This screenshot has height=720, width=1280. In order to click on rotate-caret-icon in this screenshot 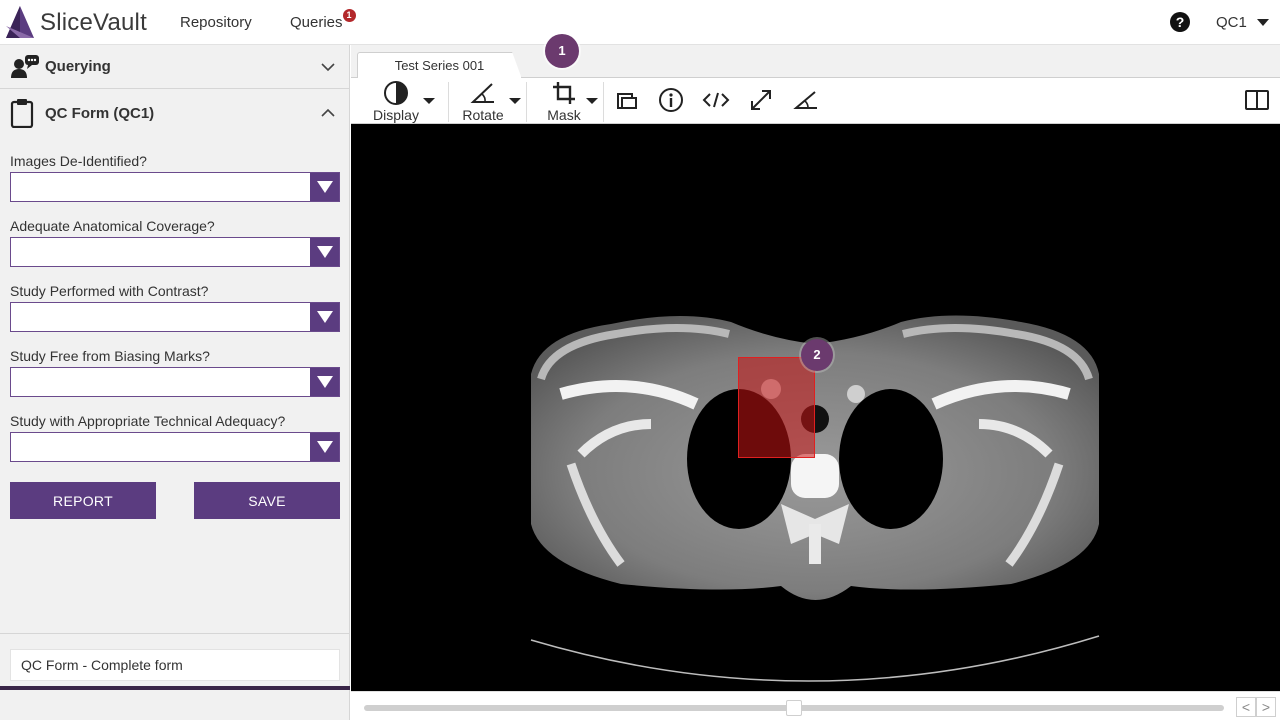, I will do `click(515, 101)`.